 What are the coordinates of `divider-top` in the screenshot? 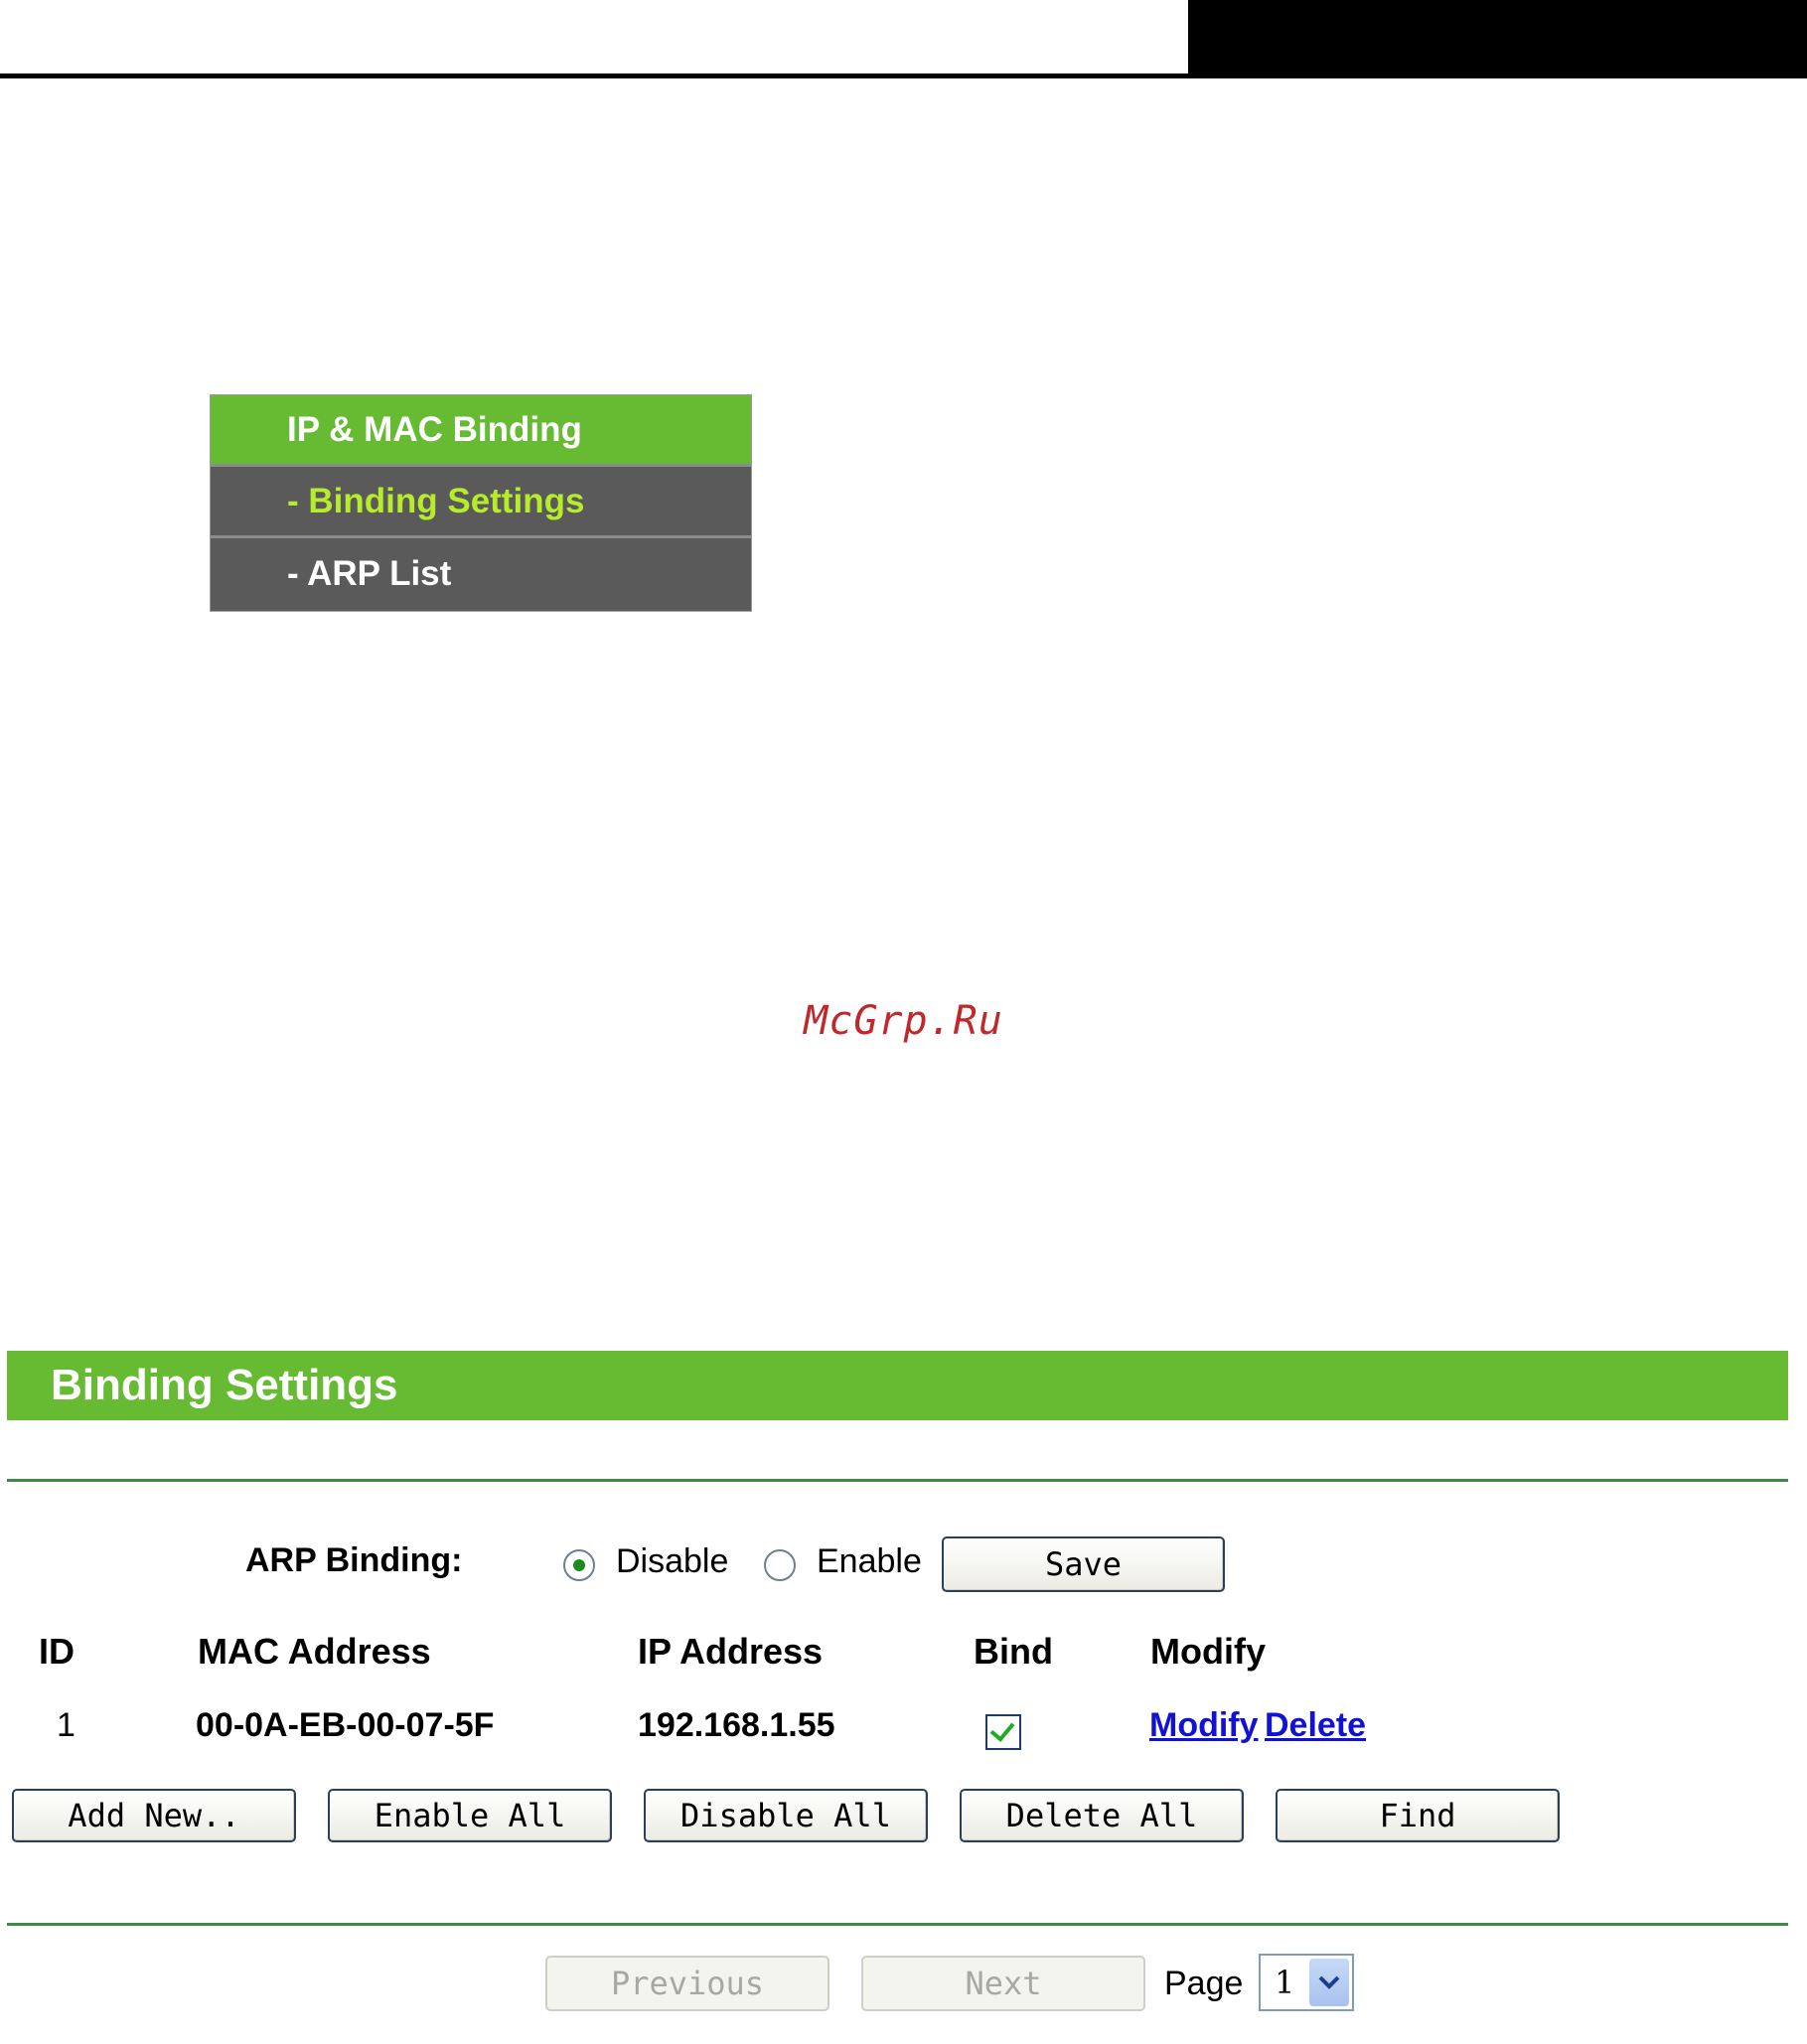 It's located at (897, 1480).